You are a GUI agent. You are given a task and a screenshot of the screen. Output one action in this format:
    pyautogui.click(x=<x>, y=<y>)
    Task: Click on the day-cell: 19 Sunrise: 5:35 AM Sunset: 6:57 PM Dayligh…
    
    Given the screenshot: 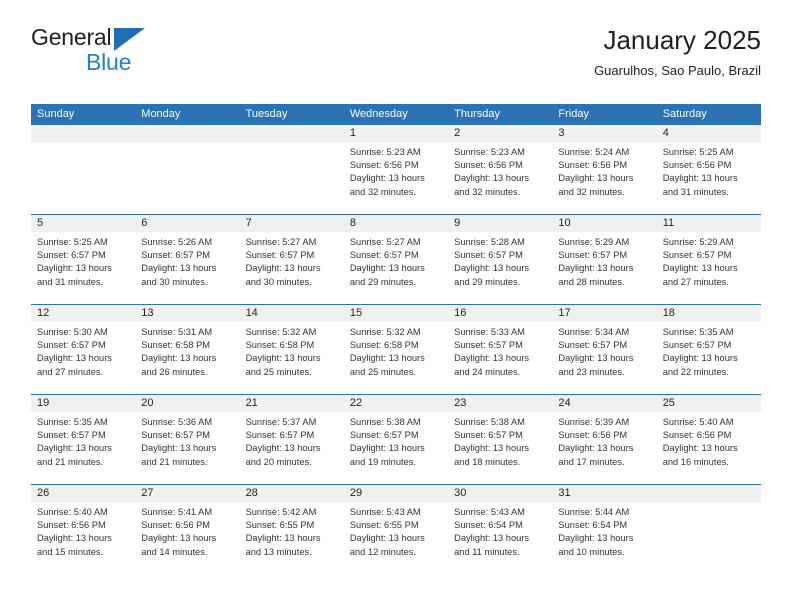 What is the action you would take?
    pyautogui.click(x=83, y=439)
    